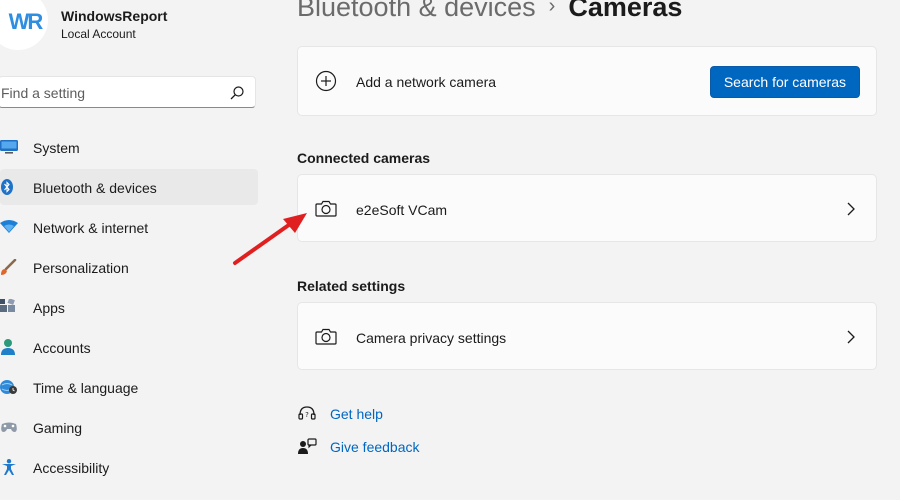 The height and width of the screenshot is (500, 900). What do you see at coordinates (784, 82) in the screenshot?
I see `search-for-cameras-button: Search for cameras` at bounding box center [784, 82].